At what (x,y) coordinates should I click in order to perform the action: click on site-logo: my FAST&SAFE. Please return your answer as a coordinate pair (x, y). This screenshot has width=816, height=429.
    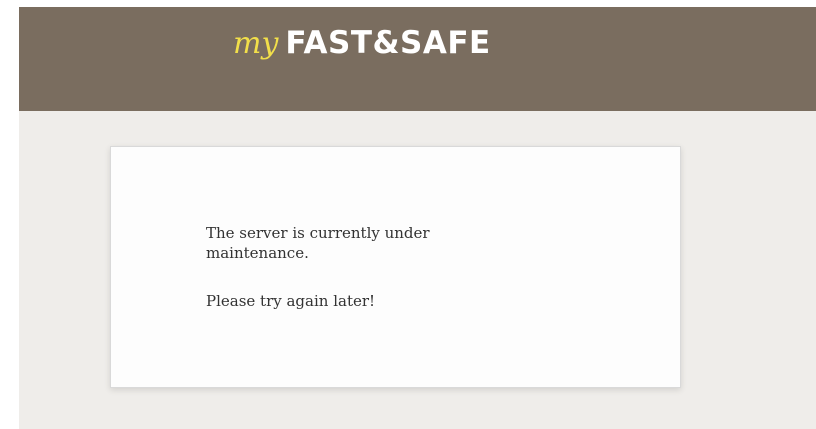
    Looking at the image, I should click on (362, 50).